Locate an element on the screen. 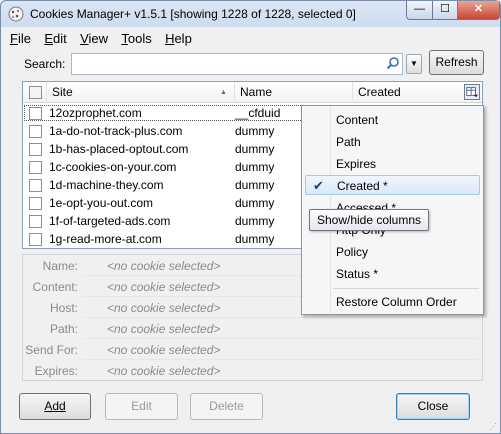 This screenshot has width=501, height=434. detail-value-content: <no cookie selected> is located at coordinates (164, 287).